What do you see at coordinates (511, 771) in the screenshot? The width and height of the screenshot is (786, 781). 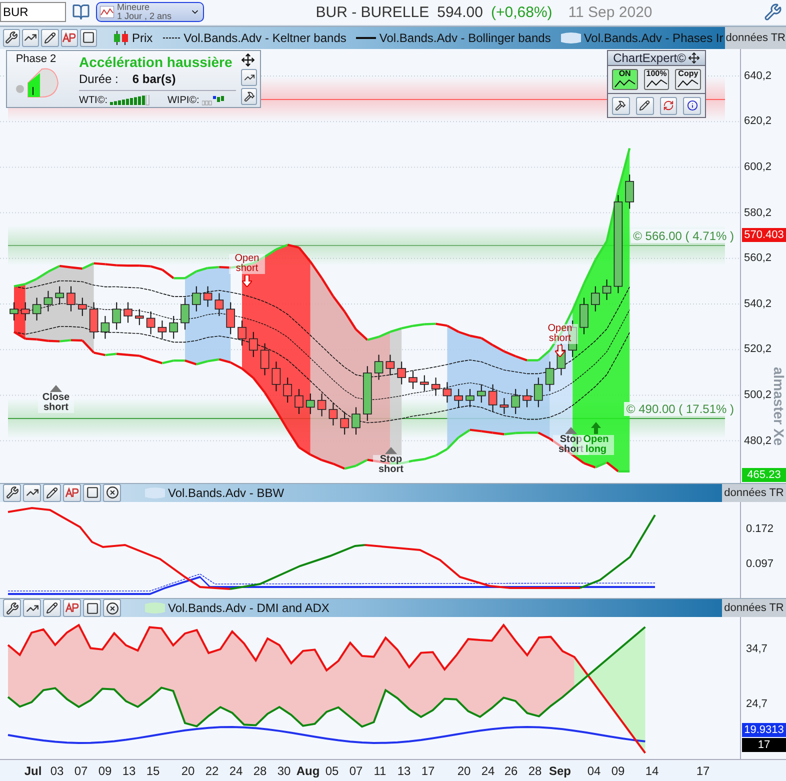 I see `date-label: 26` at bounding box center [511, 771].